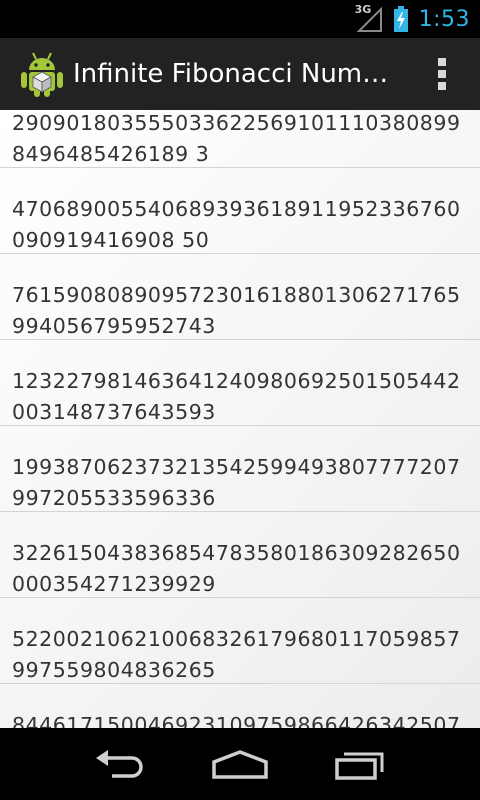 The image size is (480, 800). I want to click on action-bar: Infinite Fibonacci Numbers, so click(240, 75).